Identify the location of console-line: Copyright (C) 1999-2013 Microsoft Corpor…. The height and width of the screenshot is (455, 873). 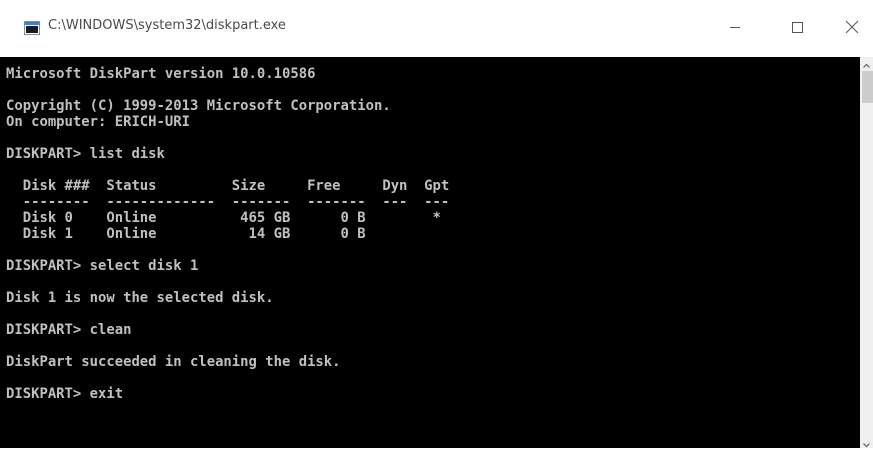
(198, 106).